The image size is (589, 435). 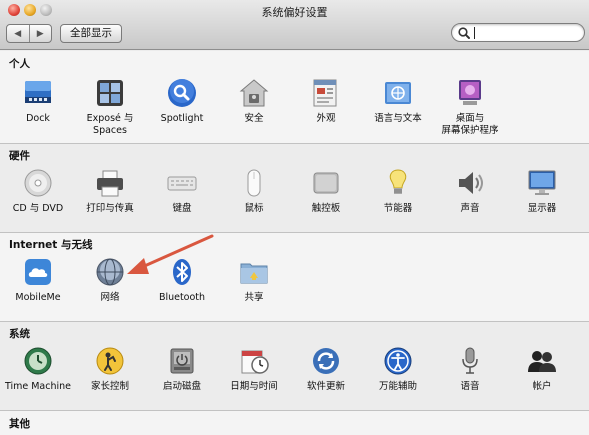 What do you see at coordinates (110, 208) in the screenshot?
I see `pref-label: 打印与传真` at bounding box center [110, 208].